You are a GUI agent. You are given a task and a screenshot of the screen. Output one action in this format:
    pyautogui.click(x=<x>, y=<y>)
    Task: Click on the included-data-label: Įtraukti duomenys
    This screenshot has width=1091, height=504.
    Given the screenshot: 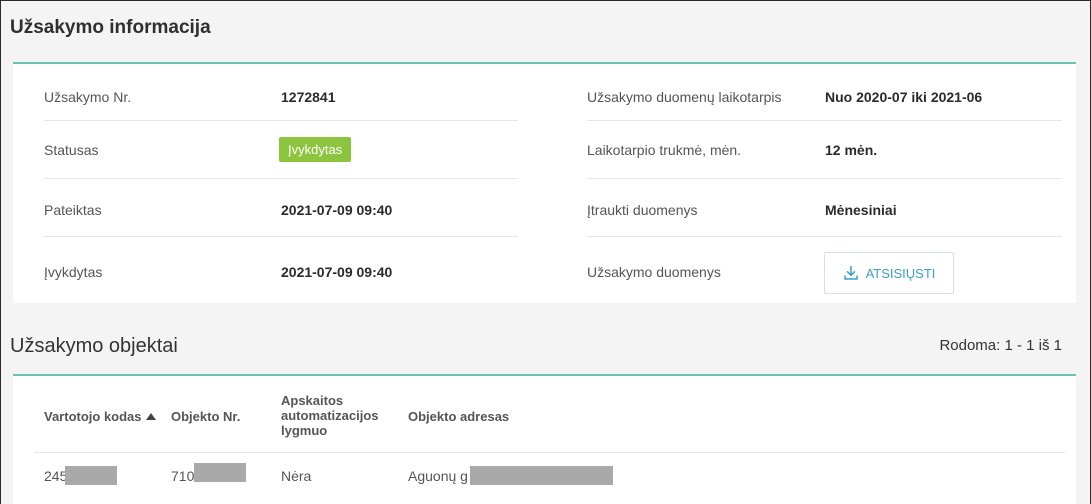 What is the action you would take?
    pyautogui.click(x=642, y=210)
    